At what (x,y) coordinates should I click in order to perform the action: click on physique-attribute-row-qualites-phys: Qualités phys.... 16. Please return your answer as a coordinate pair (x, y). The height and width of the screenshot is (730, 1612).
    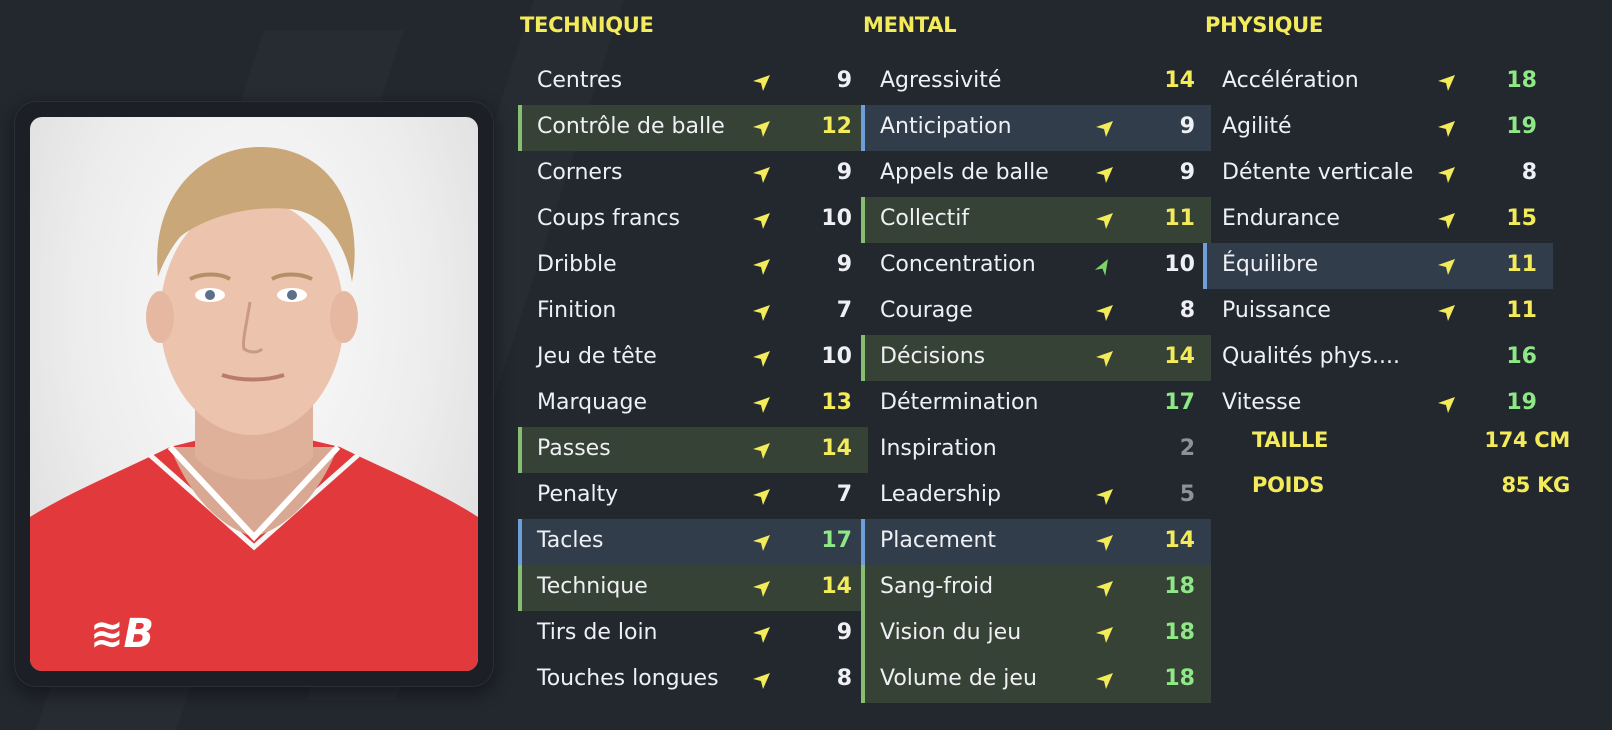
    Looking at the image, I should click on (1378, 358).